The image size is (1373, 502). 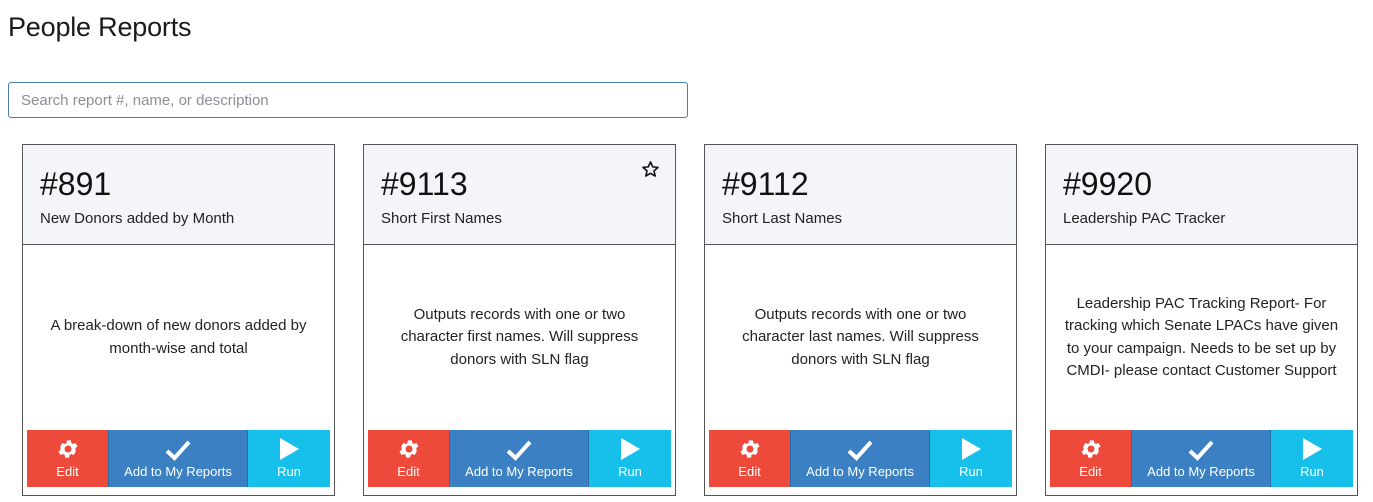 What do you see at coordinates (650, 169) in the screenshot?
I see `star-outline-icon` at bounding box center [650, 169].